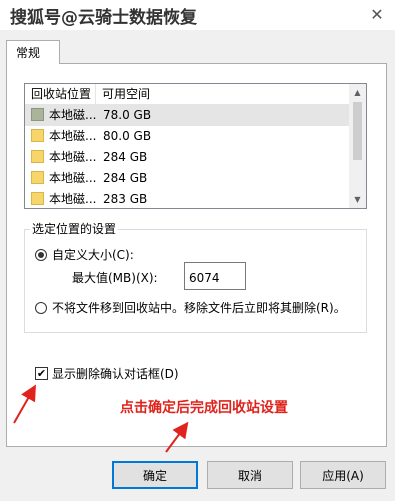 Image resolution: width=395 pixels, height=501 pixels. What do you see at coordinates (155, 475) in the screenshot?
I see `ok-button: 确定` at bounding box center [155, 475].